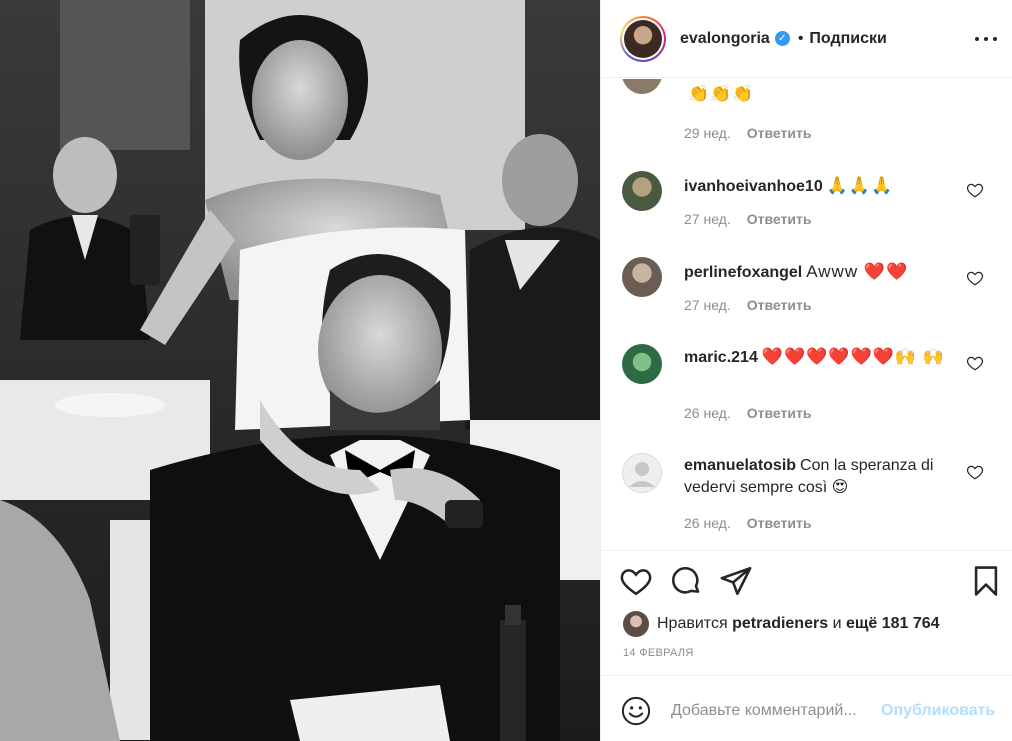 The width and height of the screenshot is (1012, 741). I want to click on comment-time: 29 нед., so click(707, 133).